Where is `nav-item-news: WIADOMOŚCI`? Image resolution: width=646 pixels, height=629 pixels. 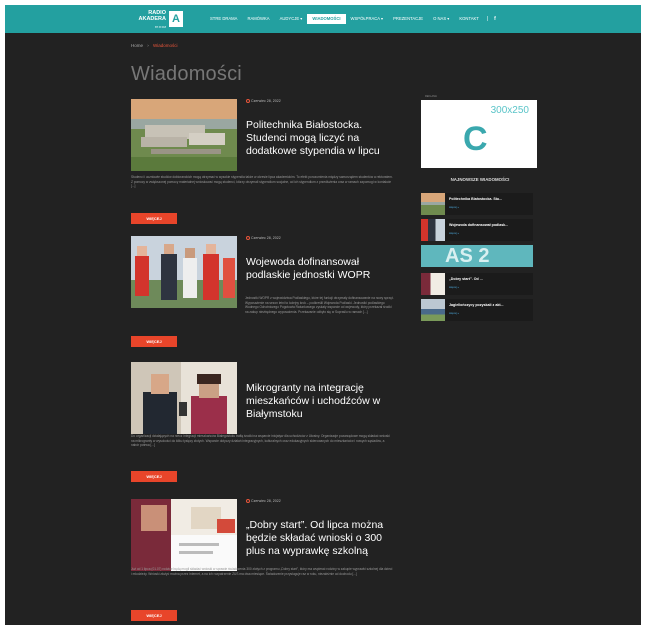 nav-item-news: WIADOMOŚCI is located at coordinates (326, 19).